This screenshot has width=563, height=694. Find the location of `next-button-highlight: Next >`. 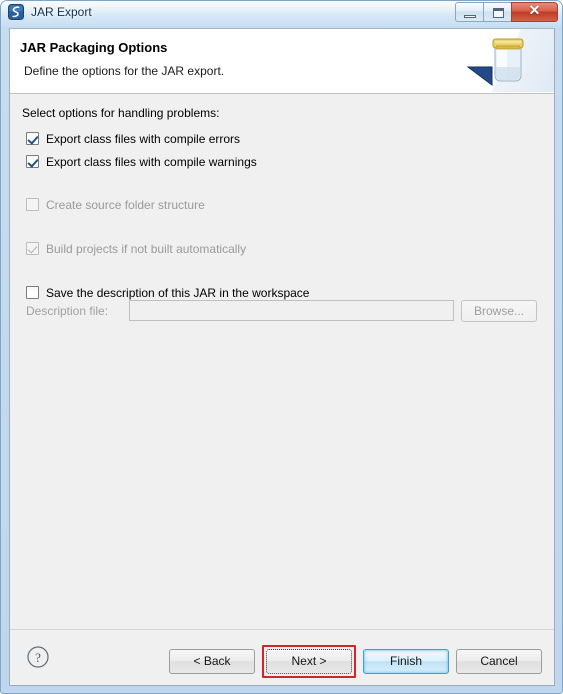

next-button-highlight: Next > is located at coordinates (309, 661).